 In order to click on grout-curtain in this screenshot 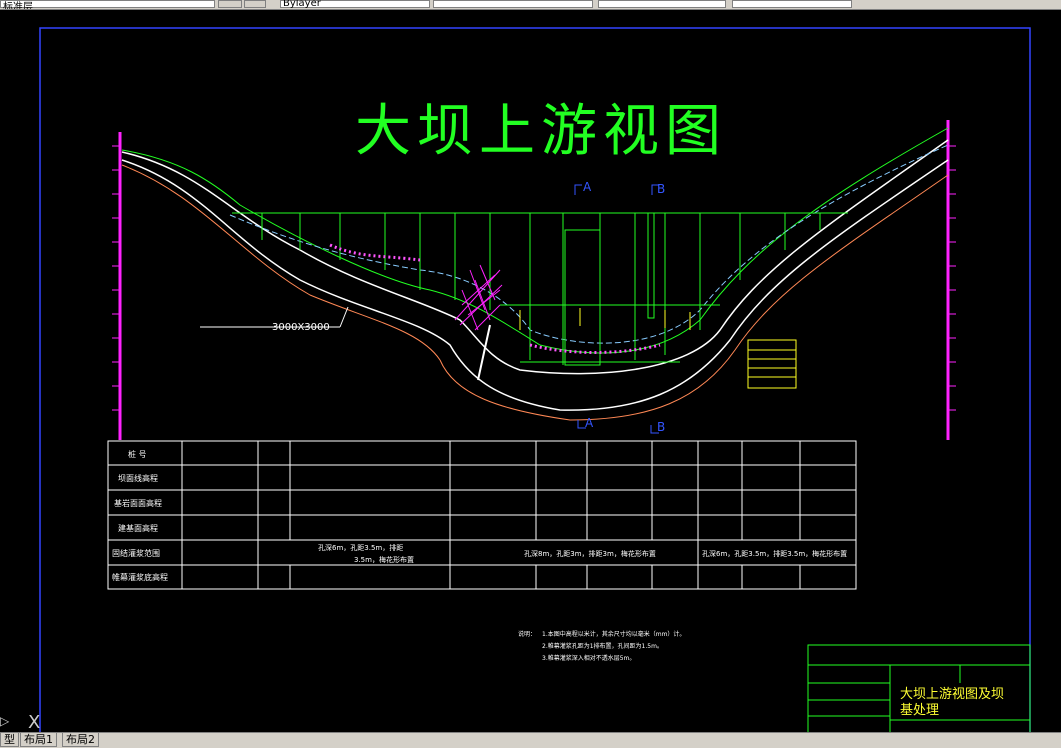, I will do `click(478, 297)`.